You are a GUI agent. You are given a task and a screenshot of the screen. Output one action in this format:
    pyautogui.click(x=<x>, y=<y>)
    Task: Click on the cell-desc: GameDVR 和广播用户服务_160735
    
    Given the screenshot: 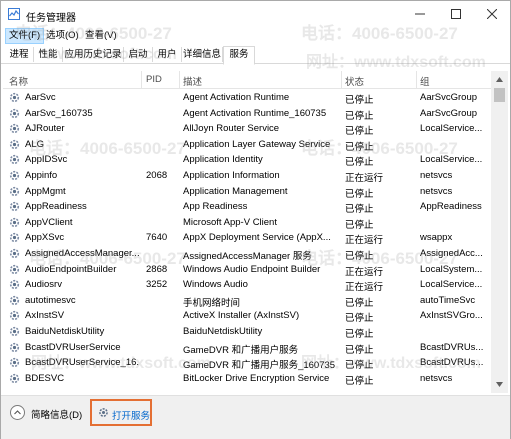 What is the action you would take?
    pyautogui.click(x=259, y=366)
    